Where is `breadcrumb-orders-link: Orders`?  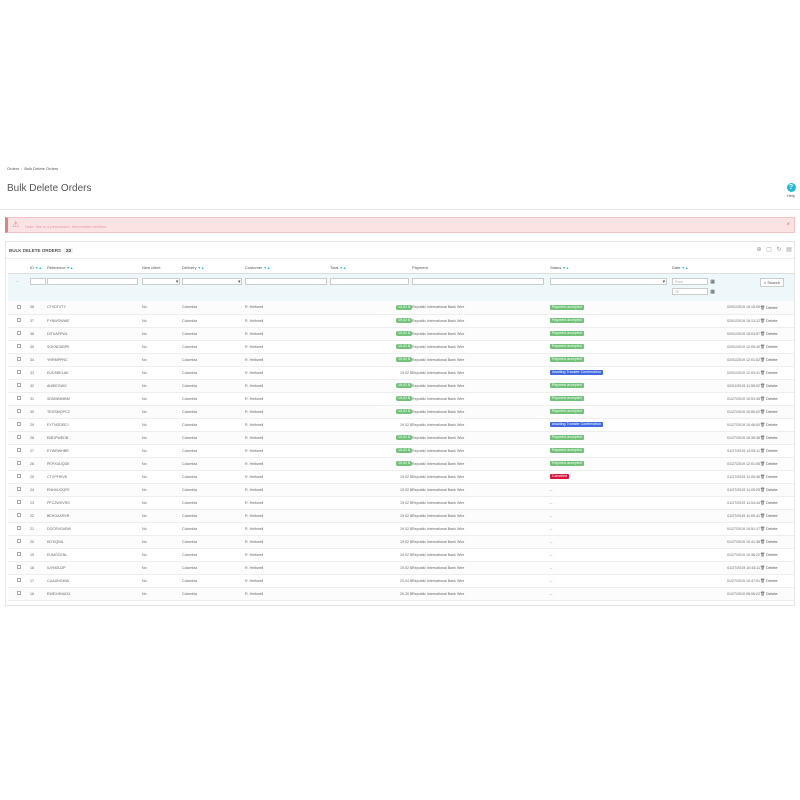 breadcrumb-orders-link: Orders is located at coordinates (13, 168).